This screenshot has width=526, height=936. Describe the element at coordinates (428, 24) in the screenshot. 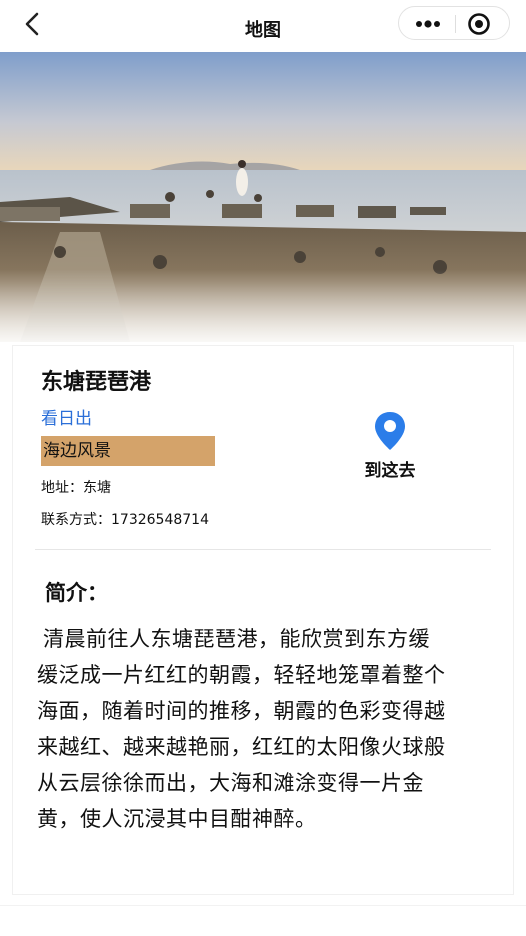

I see `more-dots-icon` at that location.